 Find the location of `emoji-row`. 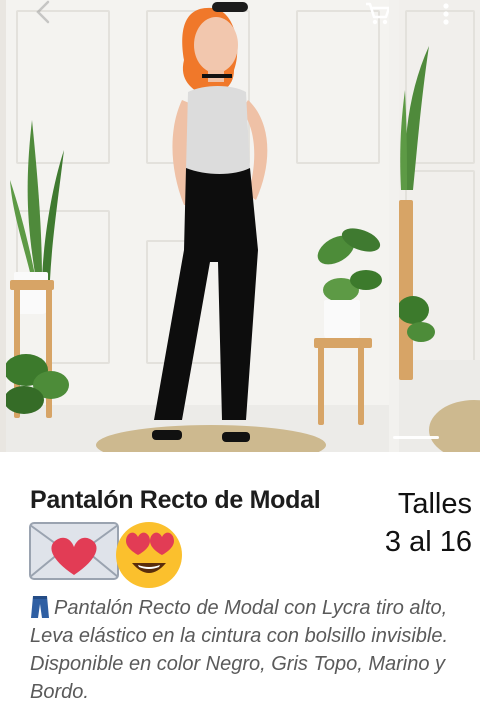

emoji-row is located at coordinates (113, 553).